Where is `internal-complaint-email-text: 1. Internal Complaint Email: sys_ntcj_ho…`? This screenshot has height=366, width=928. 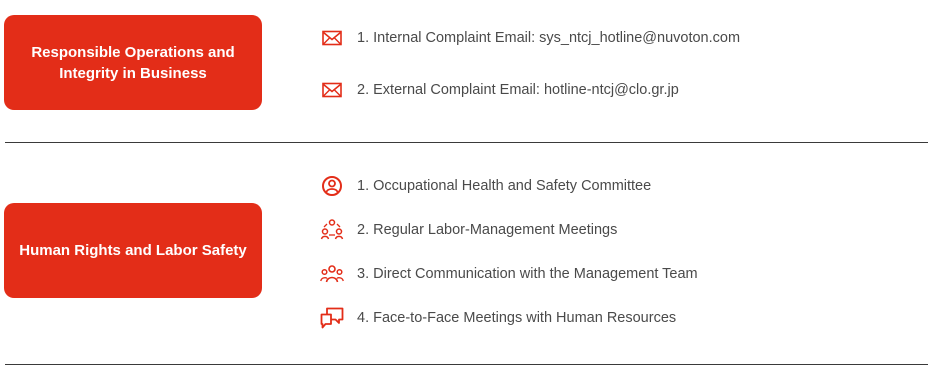
internal-complaint-email-text: 1. Internal Complaint Email: sys_ntcj_ho… is located at coordinates (549, 38).